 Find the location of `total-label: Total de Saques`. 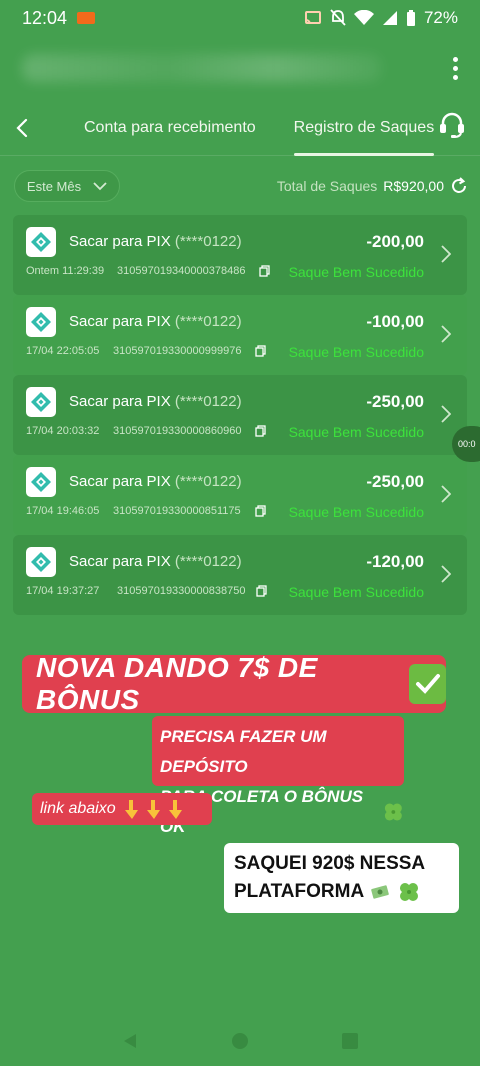

total-label: Total de Saques is located at coordinates (327, 186).